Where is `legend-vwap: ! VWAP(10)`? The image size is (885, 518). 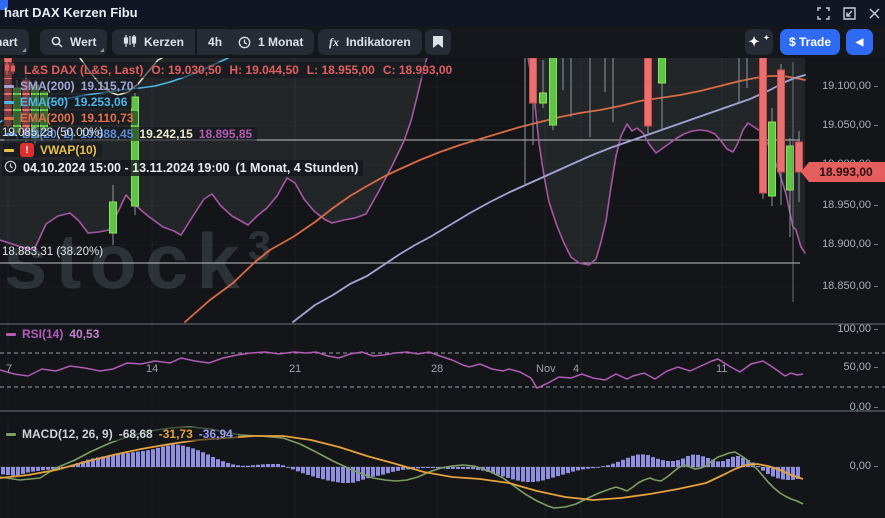 legend-vwap: ! VWAP(10) is located at coordinates (52, 150).